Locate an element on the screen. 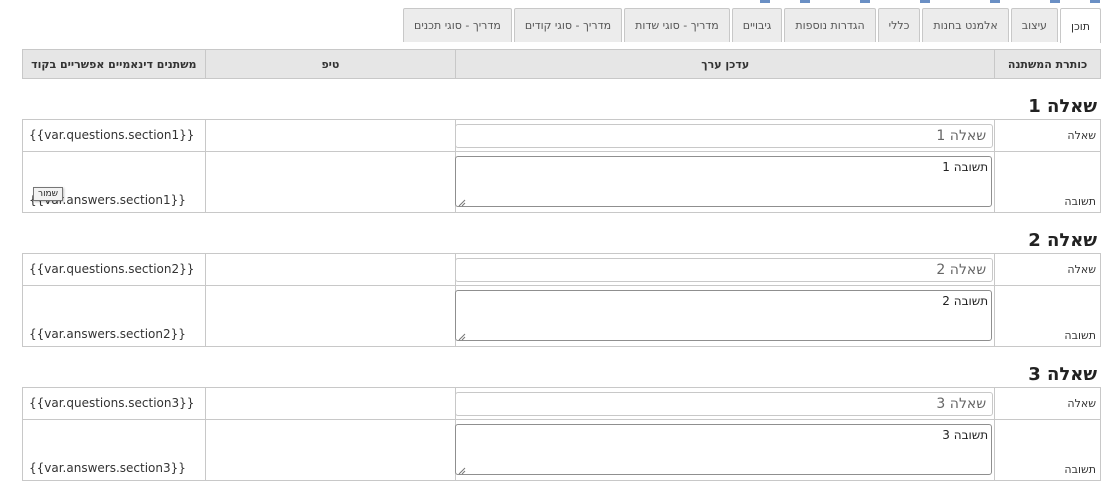  tab-guide-field-types: מדריך - סוגי שדות is located at coordinates (677, 25).